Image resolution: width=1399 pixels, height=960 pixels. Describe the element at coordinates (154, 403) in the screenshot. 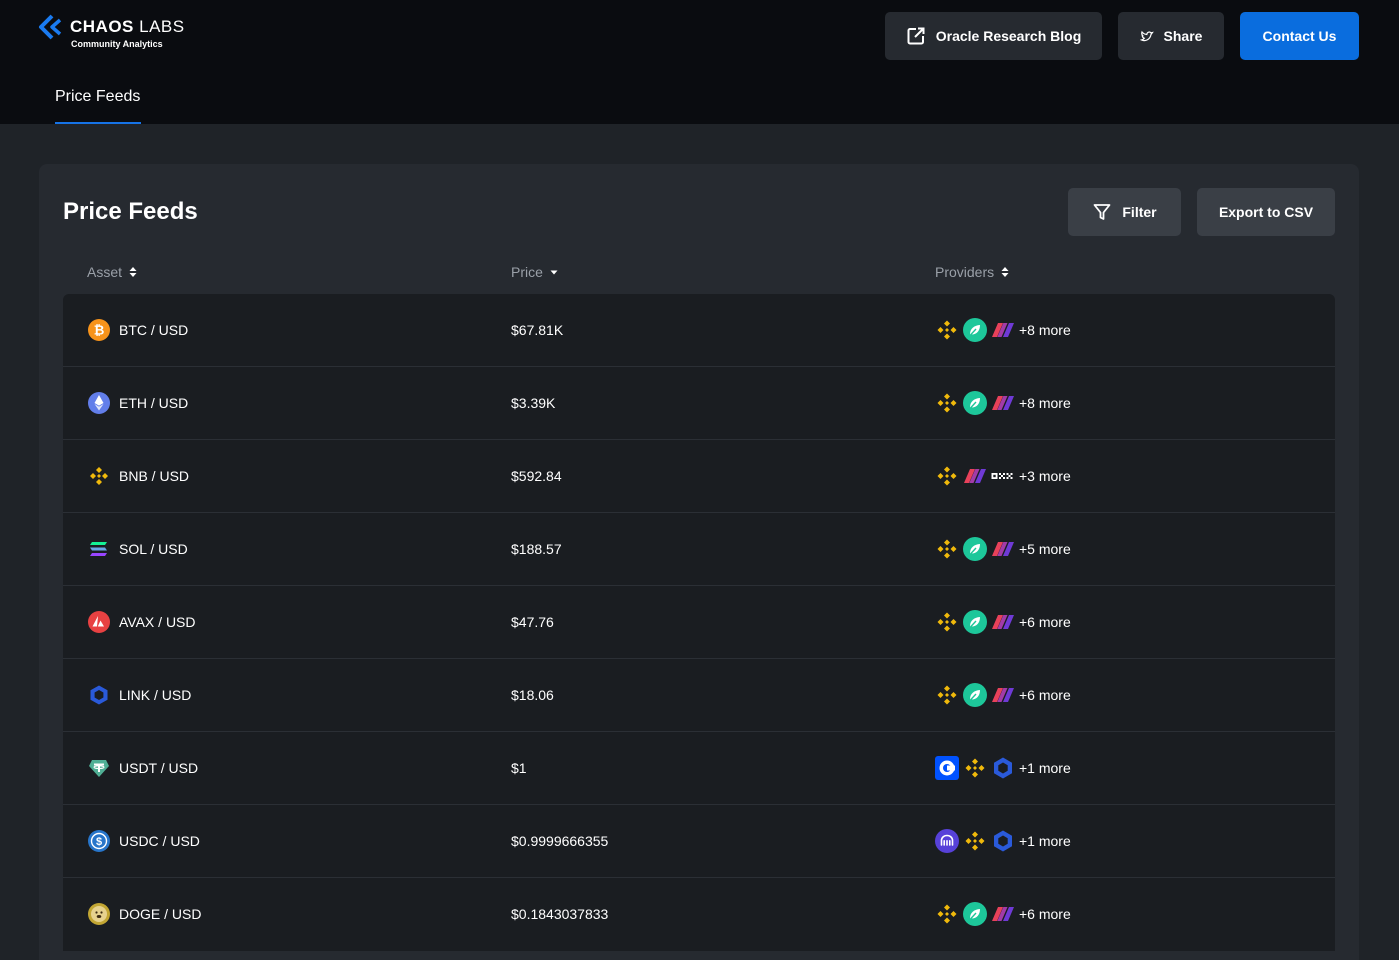

I see `asset-pair-label: ETH / USD` at that location.